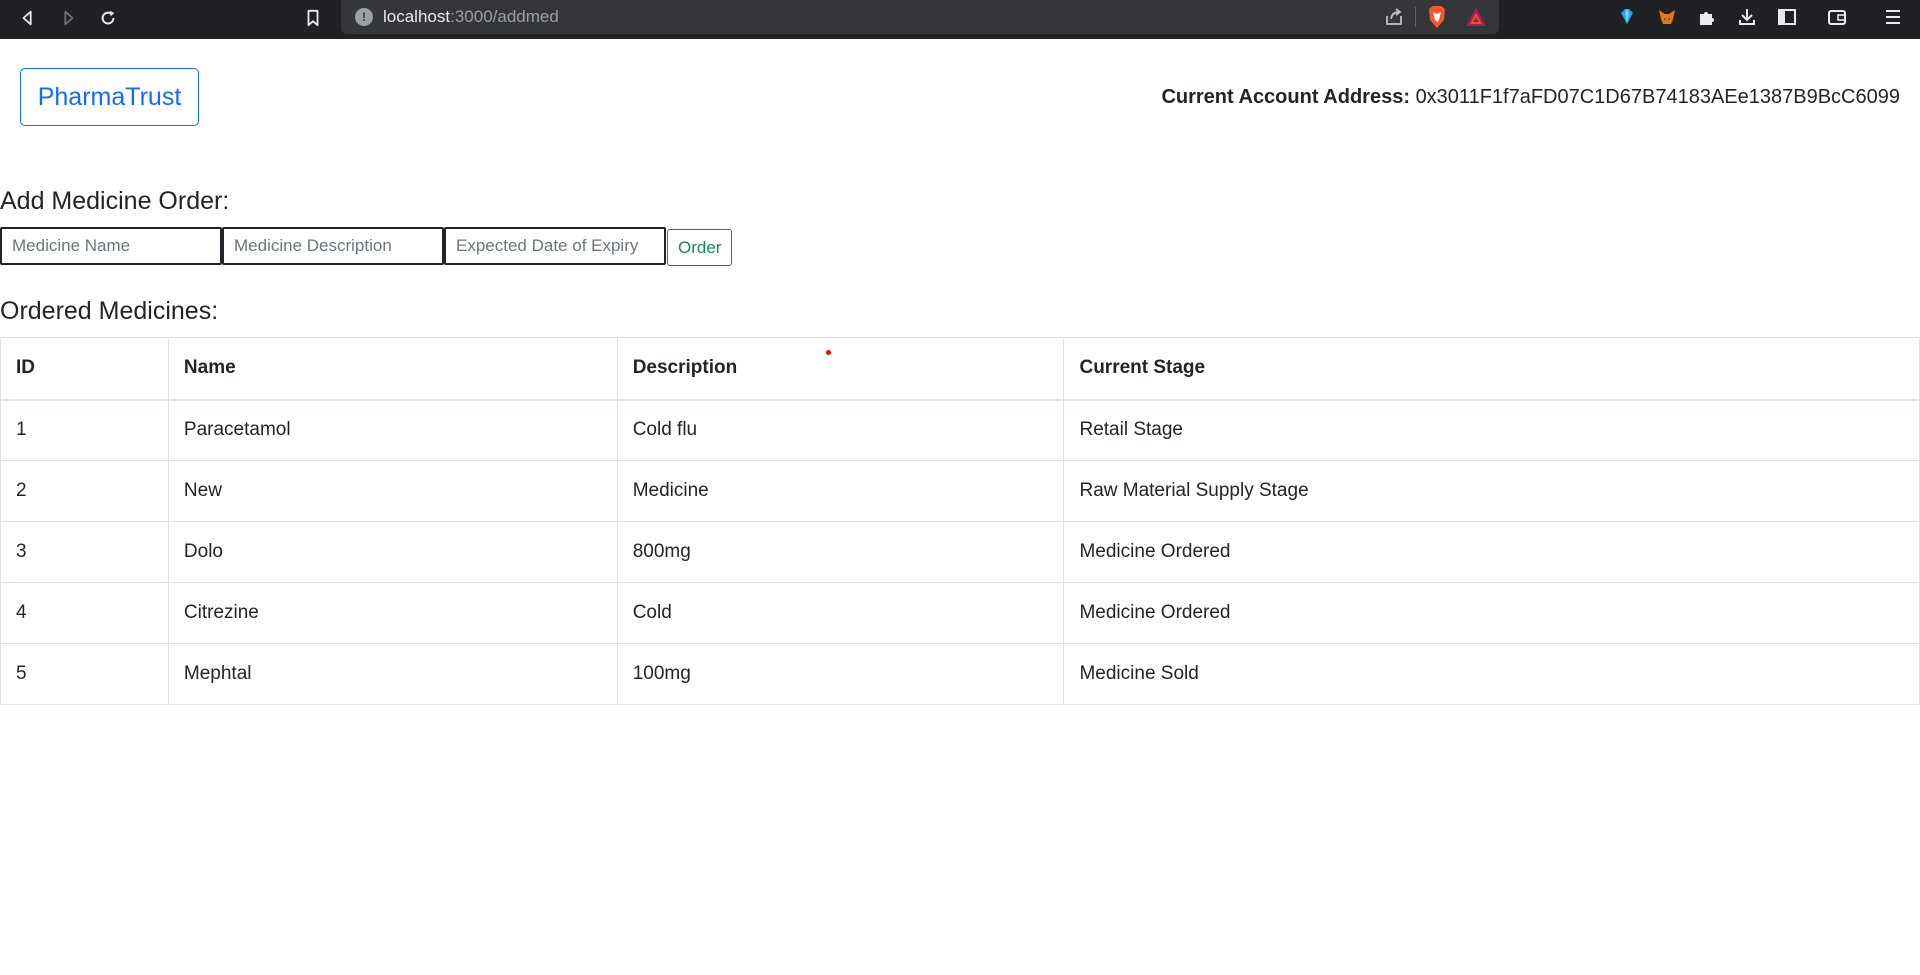 The height and width of the screenshot is (975, 1920). What do you see at coordinates (84, 368) in the screenshot?
I see `column-header-id: ID` at bounding box center [84, 368].